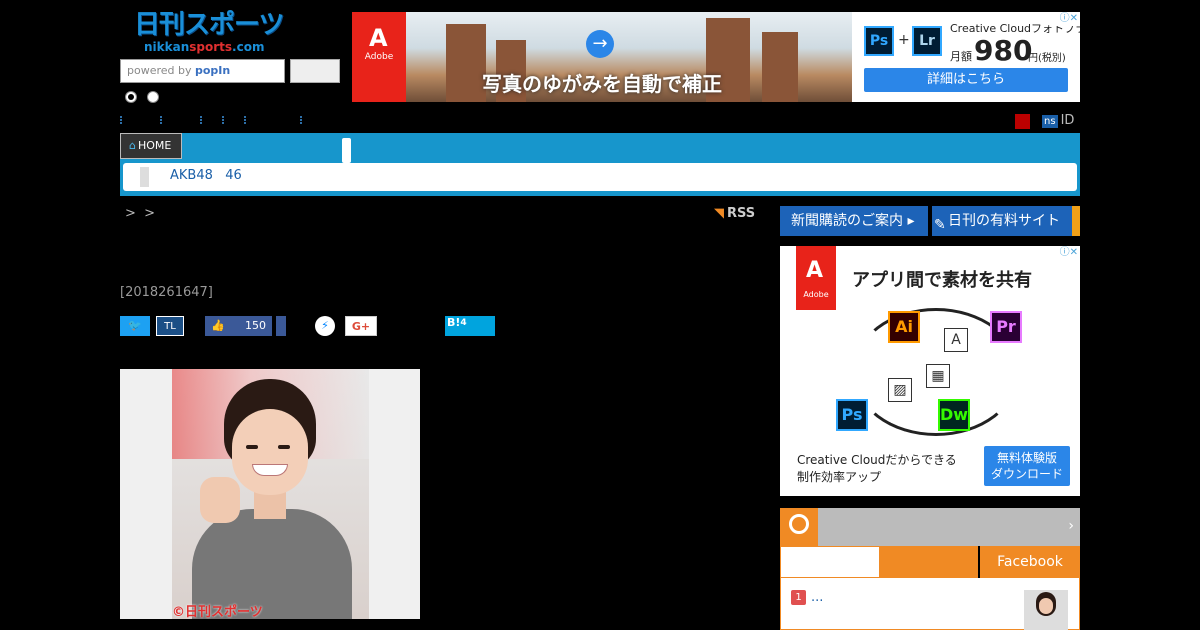  I want to click on ad-cta-button: 詳細はこちら, so click(966, 80).